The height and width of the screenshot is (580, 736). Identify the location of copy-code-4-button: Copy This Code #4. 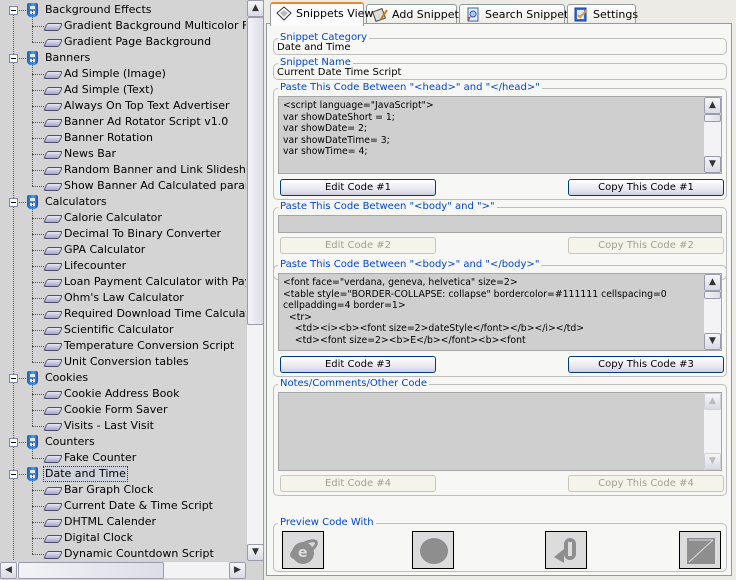
(646, 483).